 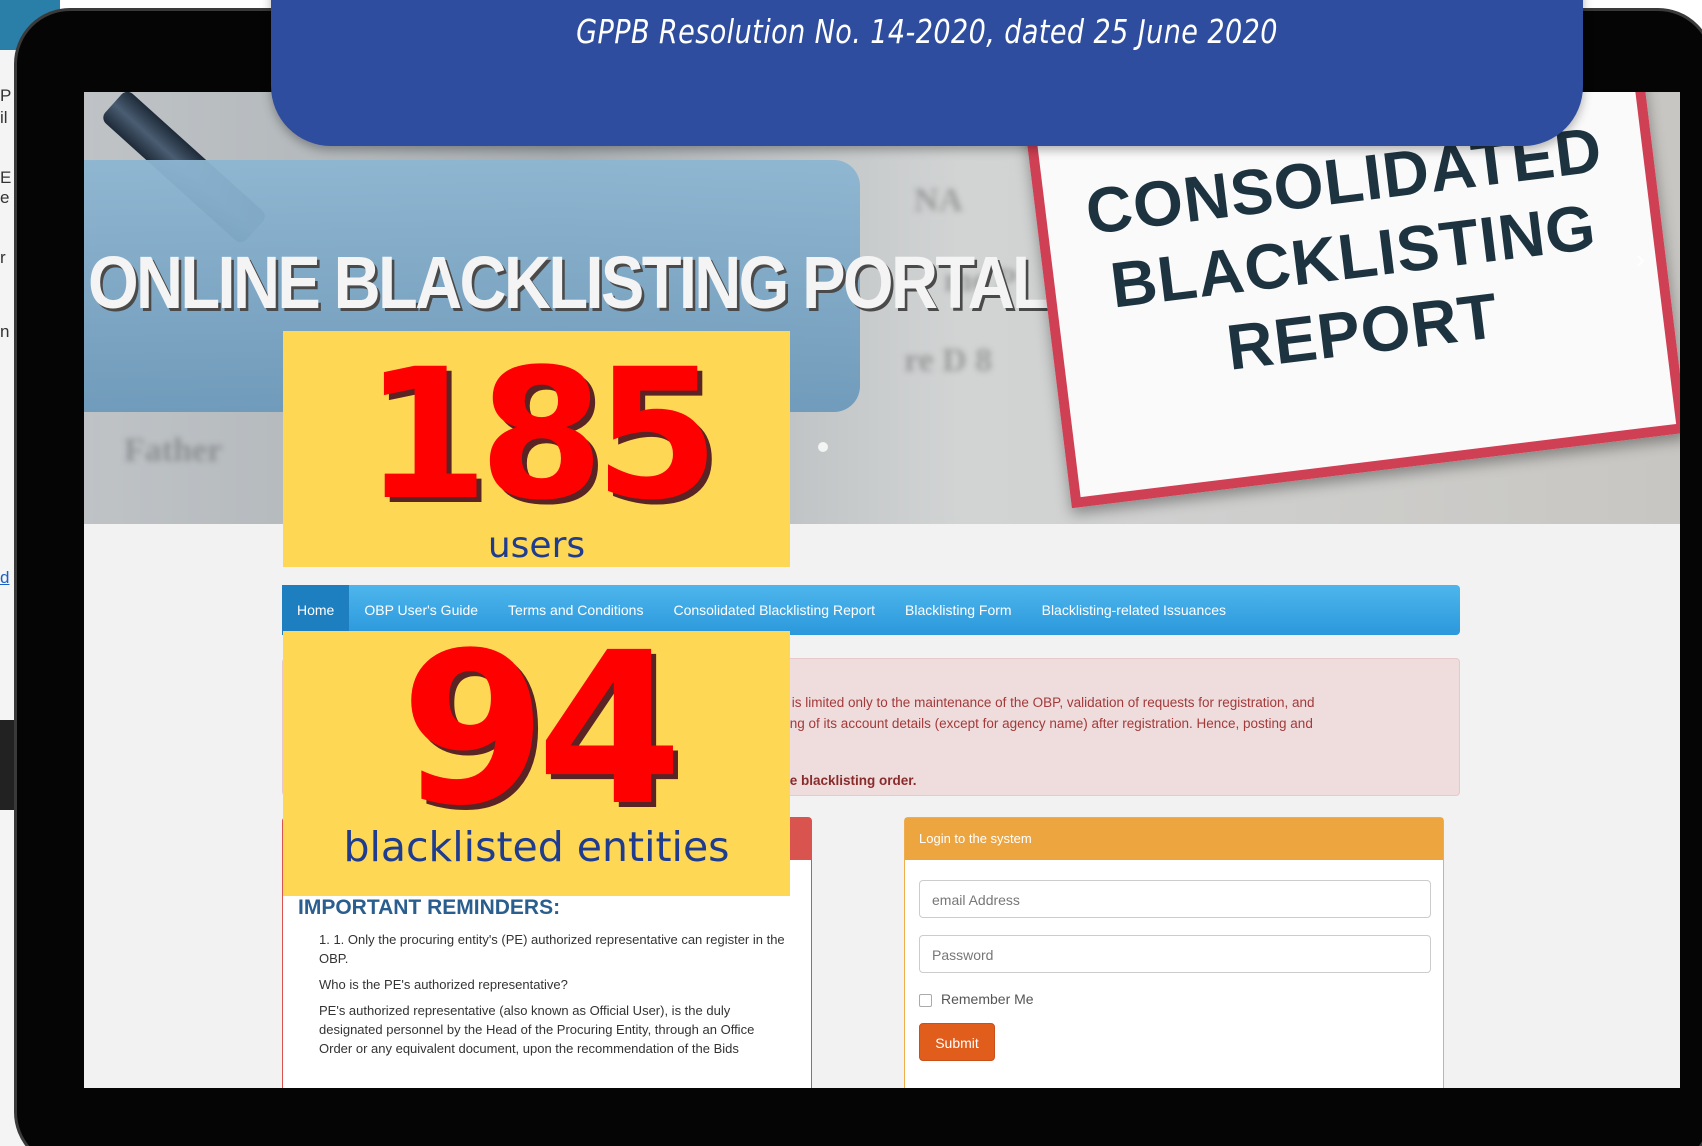 I want to click on sign-text: CONSOLIDATED BLACKLISTING REPORT, so click(x=1344, y=248).